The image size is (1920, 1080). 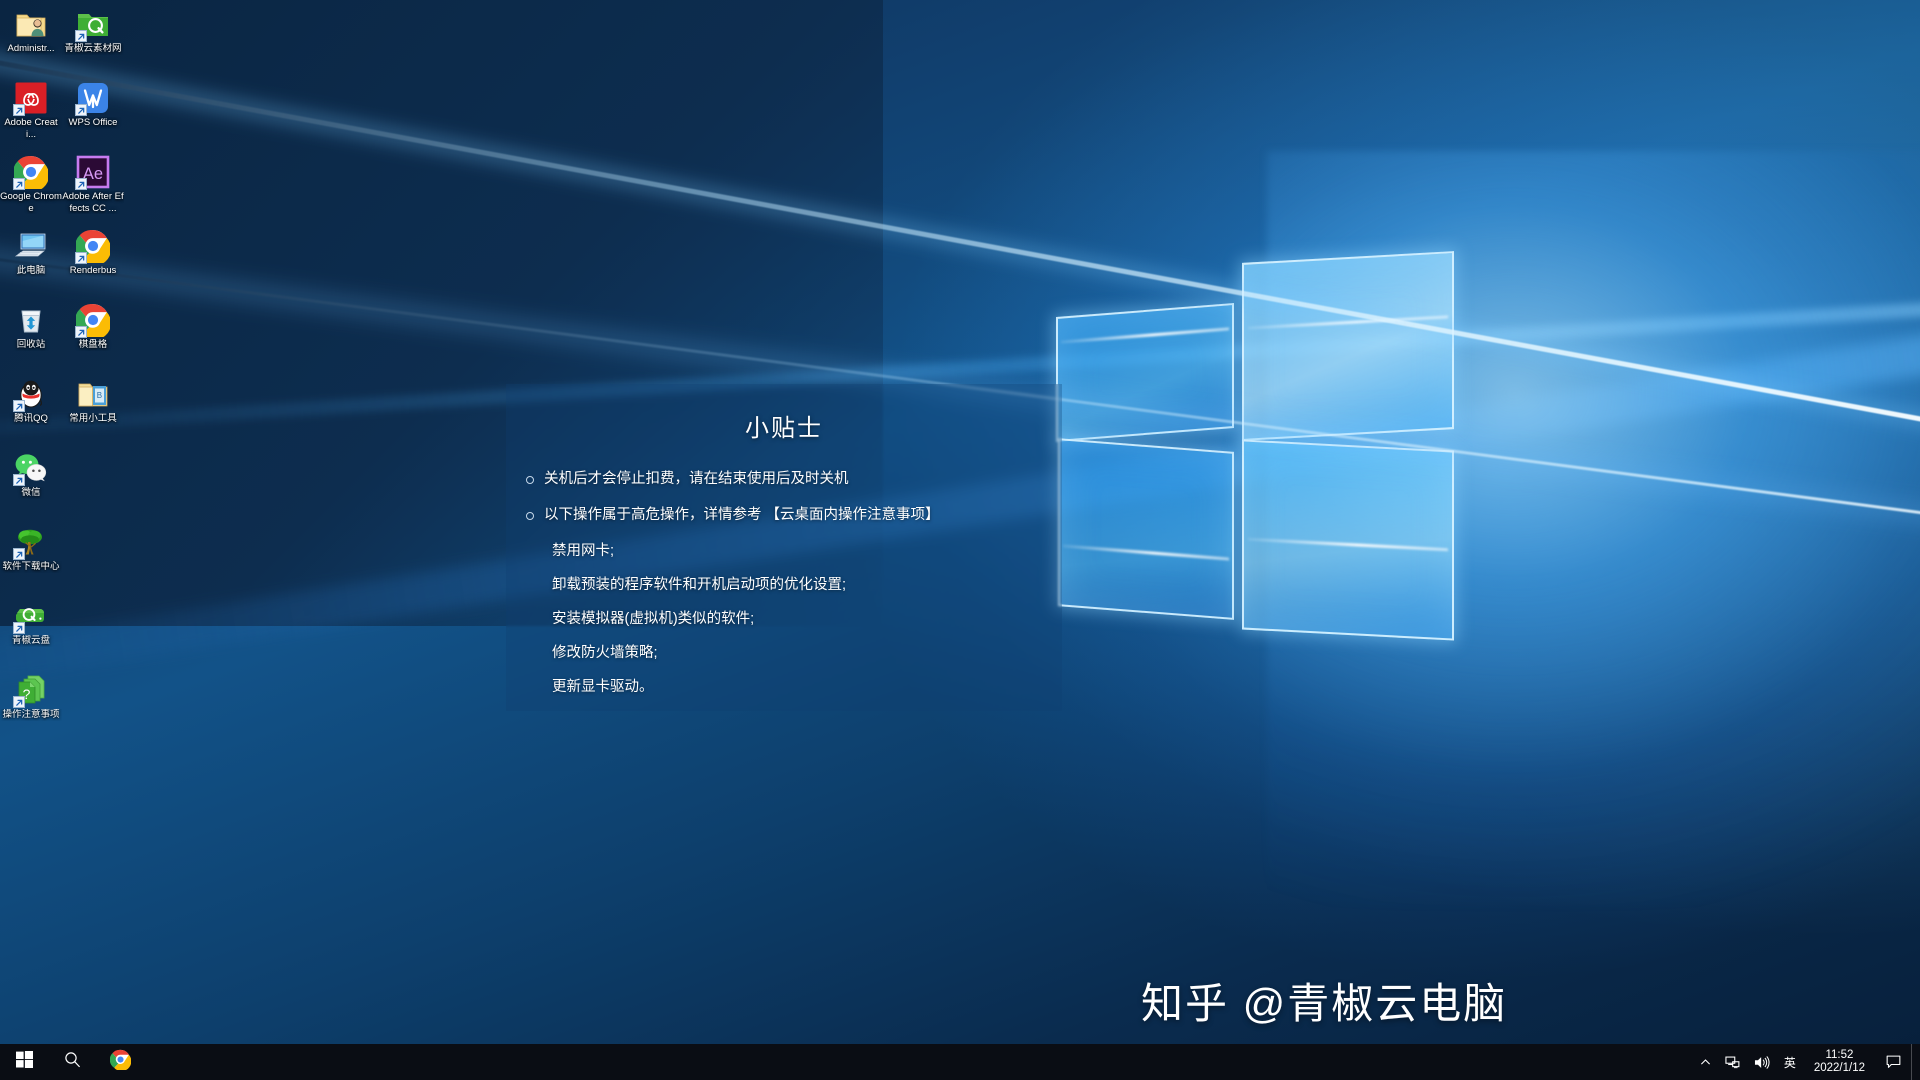 What do you see at coordinates (30, 542) in the screenshot?
I see `tree-icon` at bounding box center [30, 542].